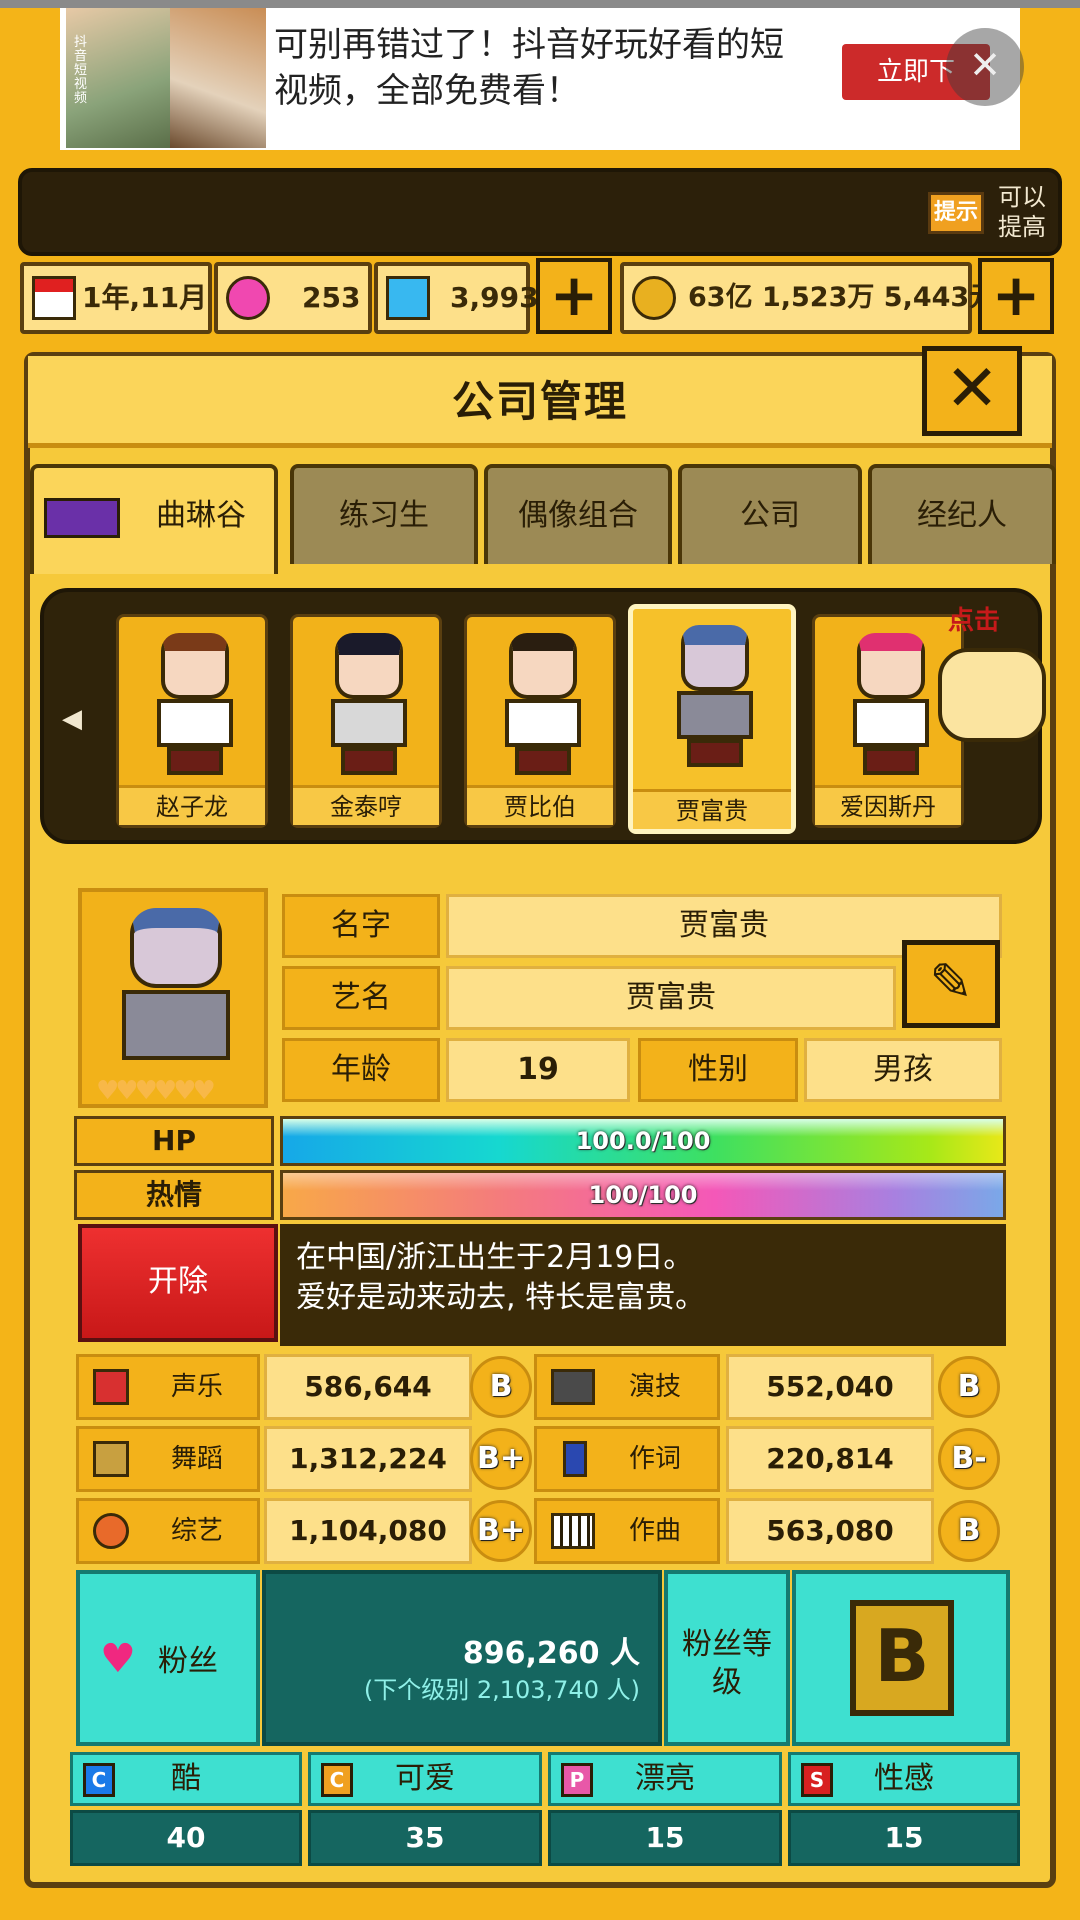 The height and width of the screenshot is (1920, 1080). I want to click on age-value: 19, so click(538, 1070).